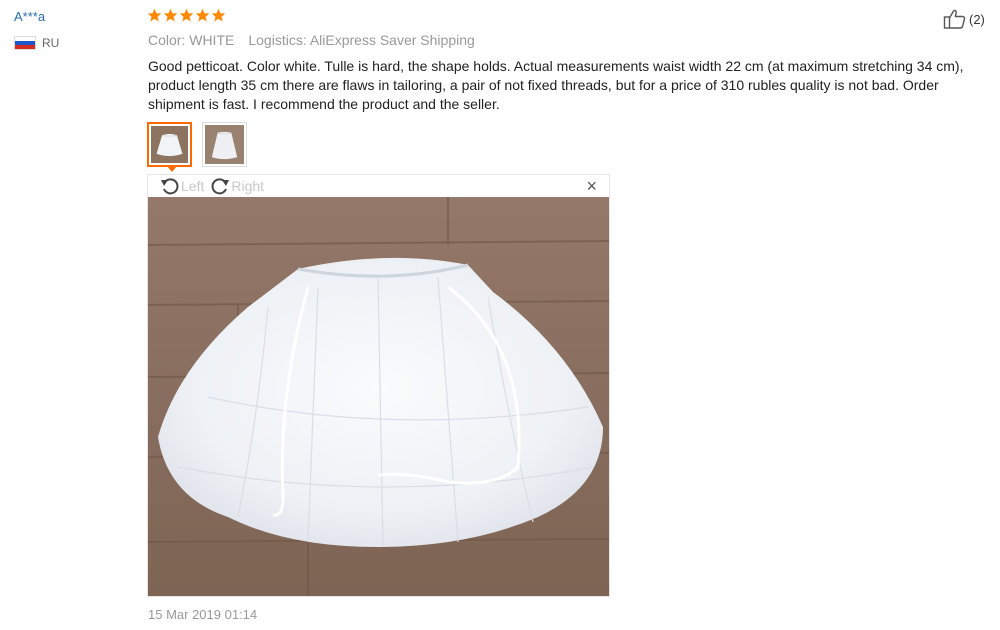 The image size is (1000, 630). What do you see at coordinates (191, 40) in the screenshot?
I see `order-color: Color: WHITE` at bounding box center [191, 40].